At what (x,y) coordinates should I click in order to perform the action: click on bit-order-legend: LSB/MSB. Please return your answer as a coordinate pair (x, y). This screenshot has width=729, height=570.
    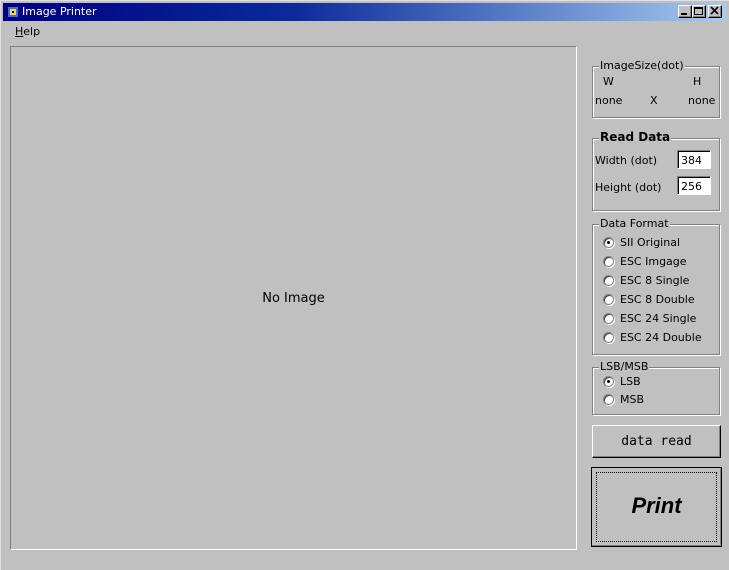
    Looking at the image, I should click on (624, 366).